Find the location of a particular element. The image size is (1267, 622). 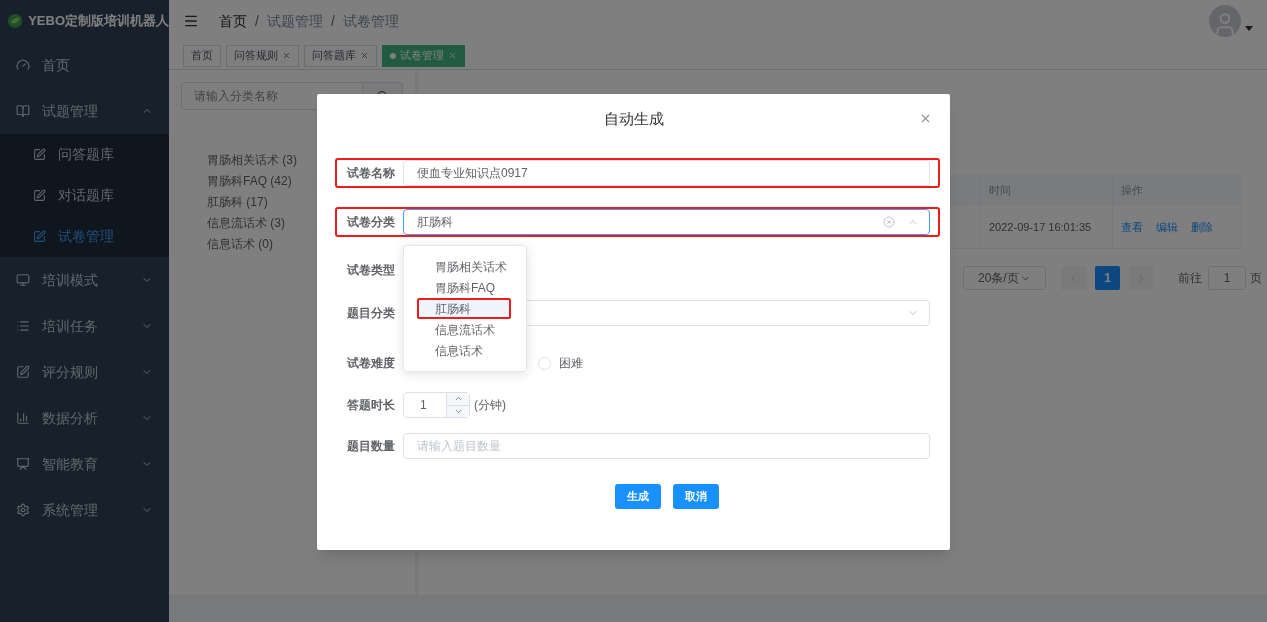

sidebar-item: 首页 is located at coordinates (84, 65).